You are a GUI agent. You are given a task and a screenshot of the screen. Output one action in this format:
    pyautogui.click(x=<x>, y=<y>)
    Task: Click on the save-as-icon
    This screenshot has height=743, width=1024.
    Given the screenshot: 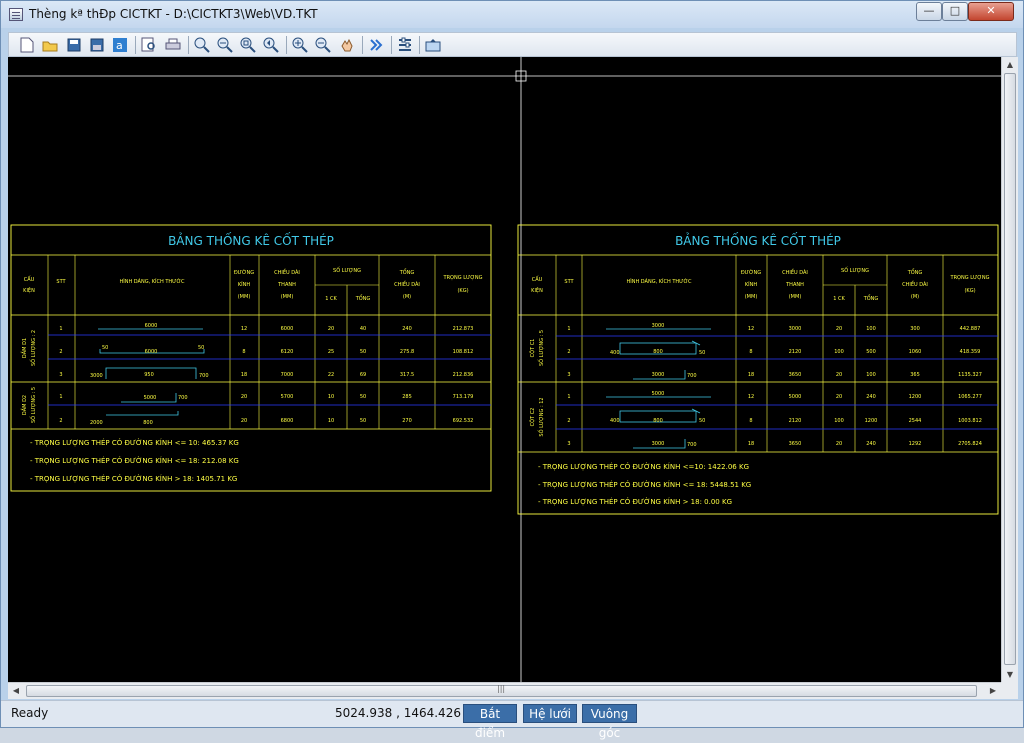 What is the action you would take?
    pyautogui.click(x=97, y=45)
    